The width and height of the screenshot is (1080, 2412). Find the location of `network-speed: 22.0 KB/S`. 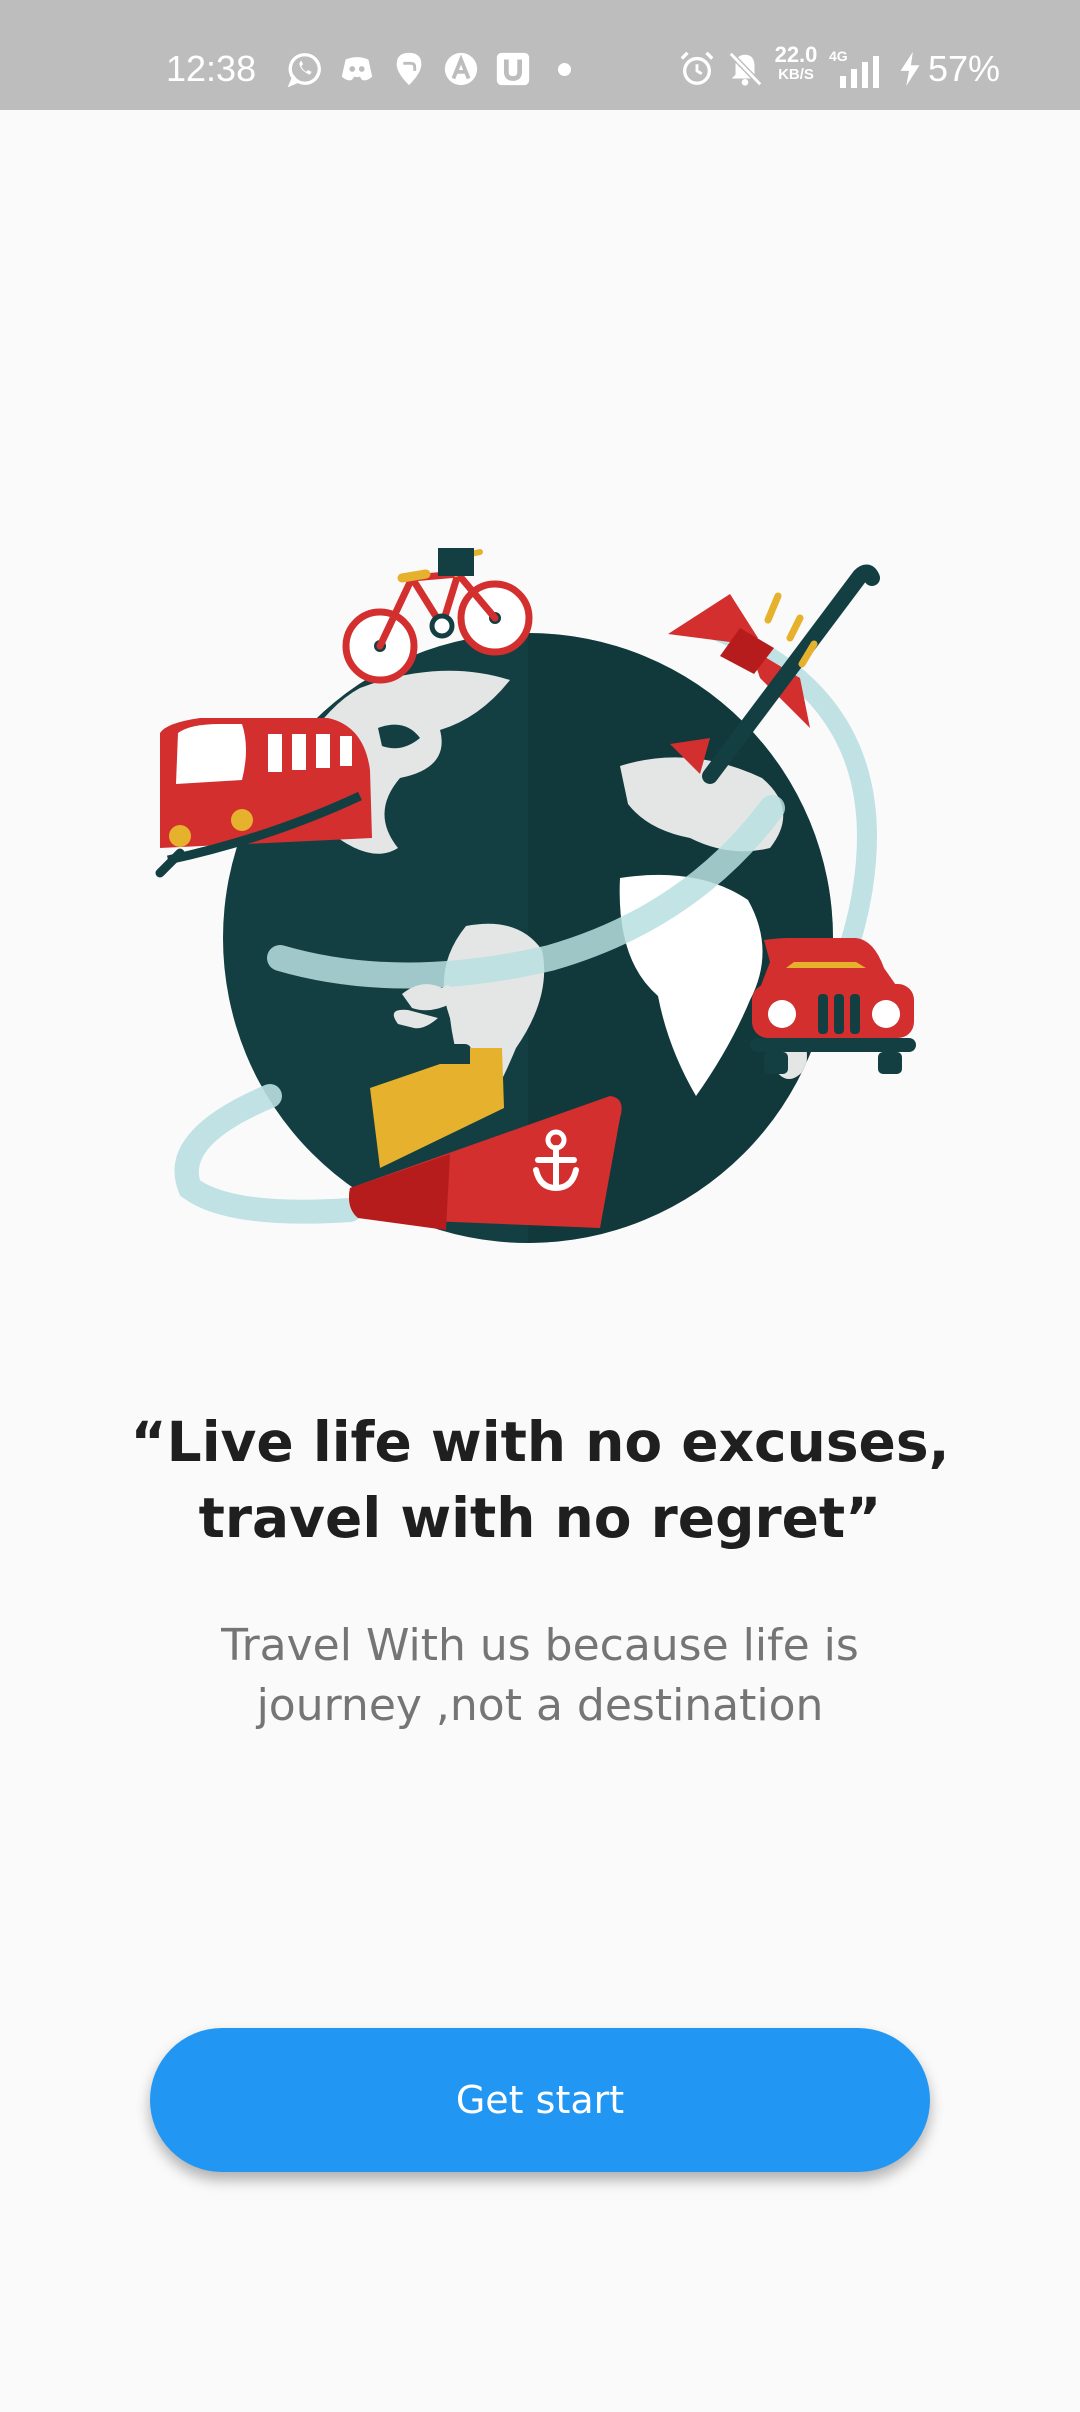

network-speed: 22.0 KB/S is located at coordinates (796, 62).